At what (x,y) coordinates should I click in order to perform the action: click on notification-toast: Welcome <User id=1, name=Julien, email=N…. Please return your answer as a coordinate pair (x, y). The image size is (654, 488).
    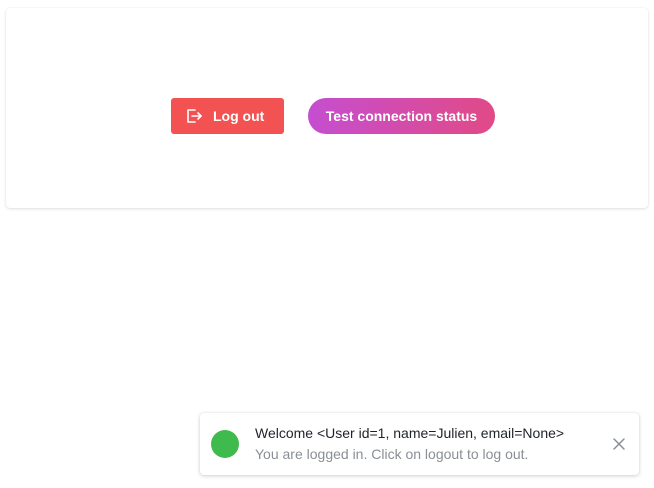
    Looking at the image, I should click on (419, 444).